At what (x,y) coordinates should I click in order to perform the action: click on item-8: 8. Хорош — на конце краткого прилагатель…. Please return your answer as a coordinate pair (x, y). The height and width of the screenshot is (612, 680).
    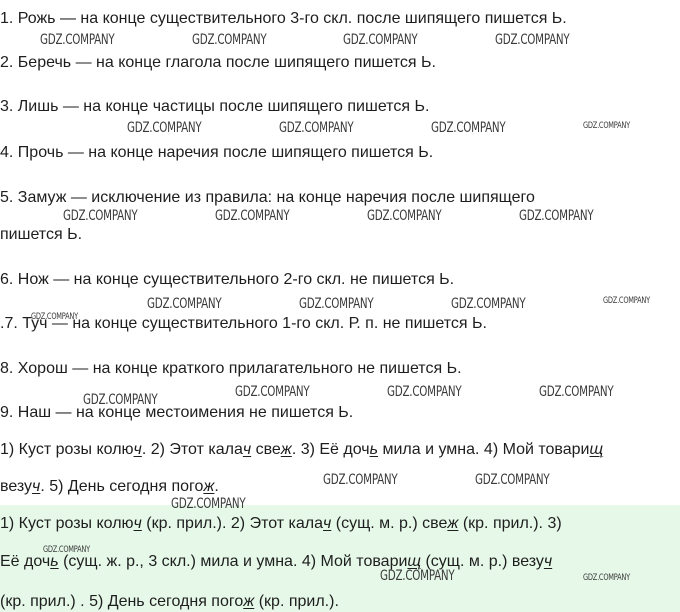
    Looking at the image, I should click on (231, 368).